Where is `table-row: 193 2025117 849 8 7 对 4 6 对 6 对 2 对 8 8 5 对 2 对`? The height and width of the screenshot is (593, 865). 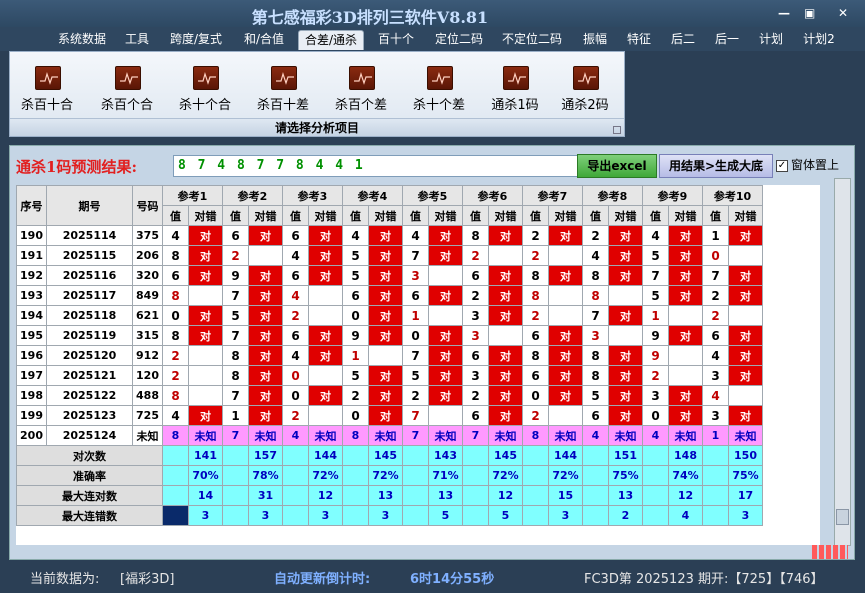
table-row: 193 2025117 849 8 7 对 4 6 对 6 对 2 对 8 8 5 对 2 对 is located at coordinates (389, 295).